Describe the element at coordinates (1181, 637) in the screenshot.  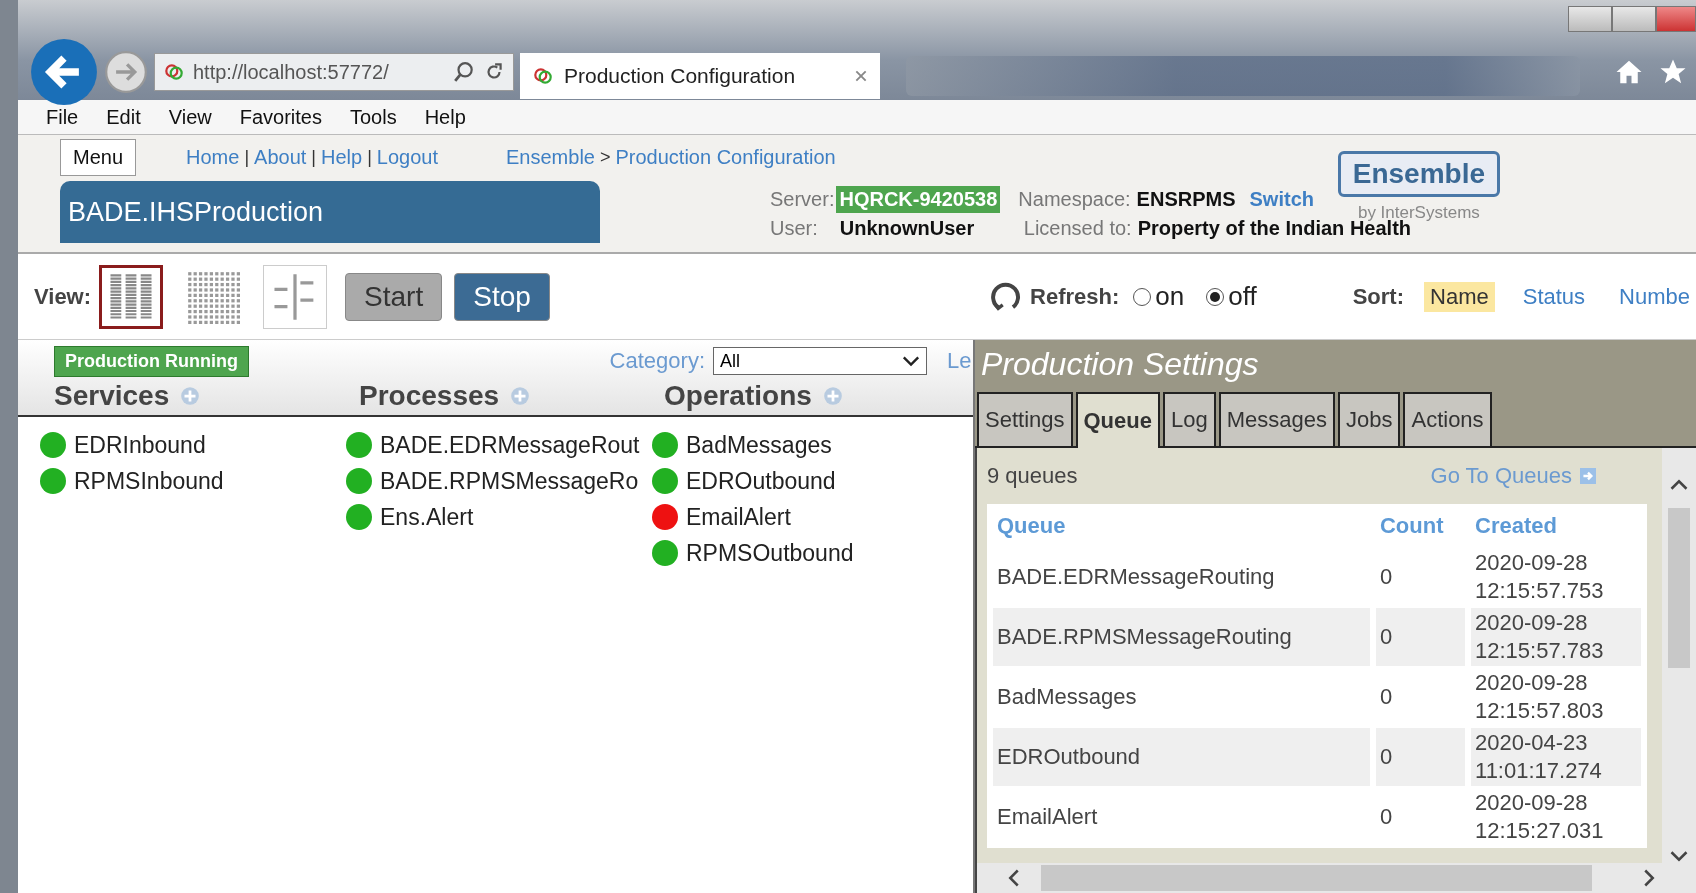
I see `table-cell: BADE.RPMSMessageRouting` at that location.